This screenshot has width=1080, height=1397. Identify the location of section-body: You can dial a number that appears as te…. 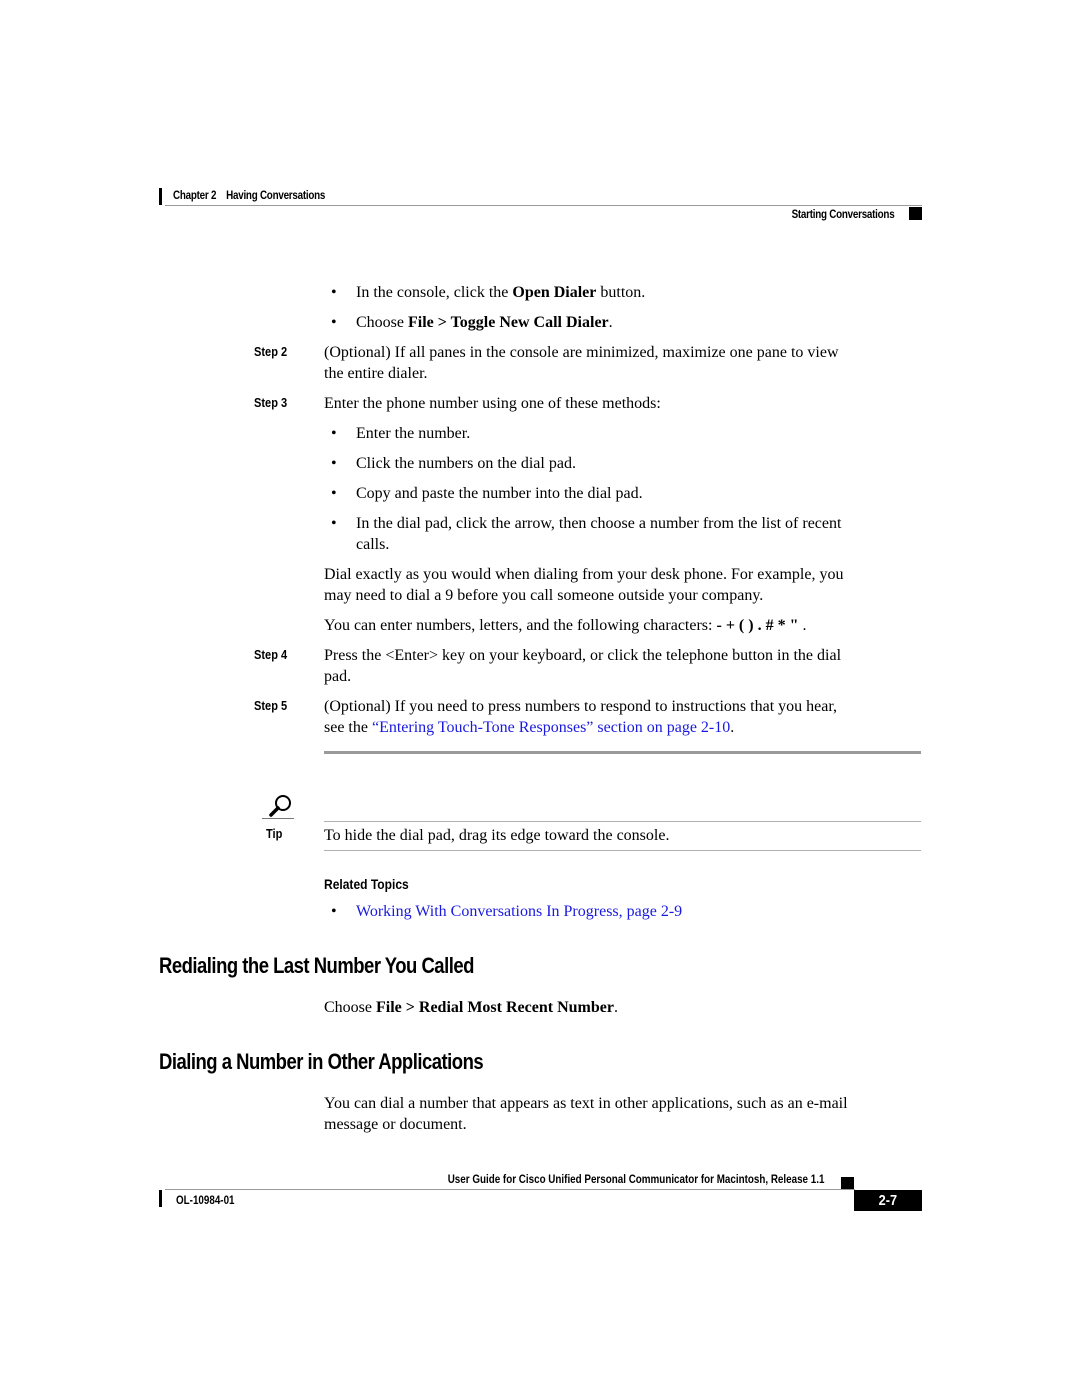
(586, 1114).